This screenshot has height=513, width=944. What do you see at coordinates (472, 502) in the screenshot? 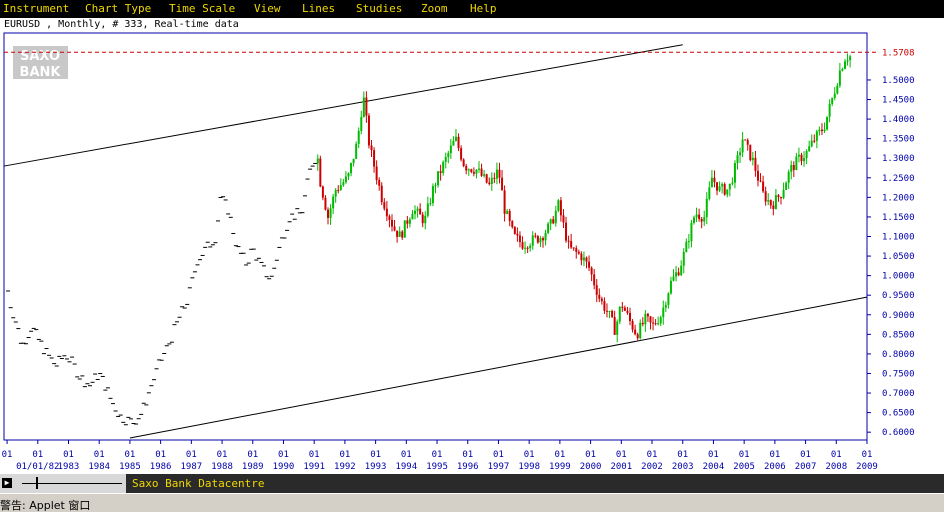
I see `status-bar: 警告: Applet 窗口` at bounding box center [472, 502].